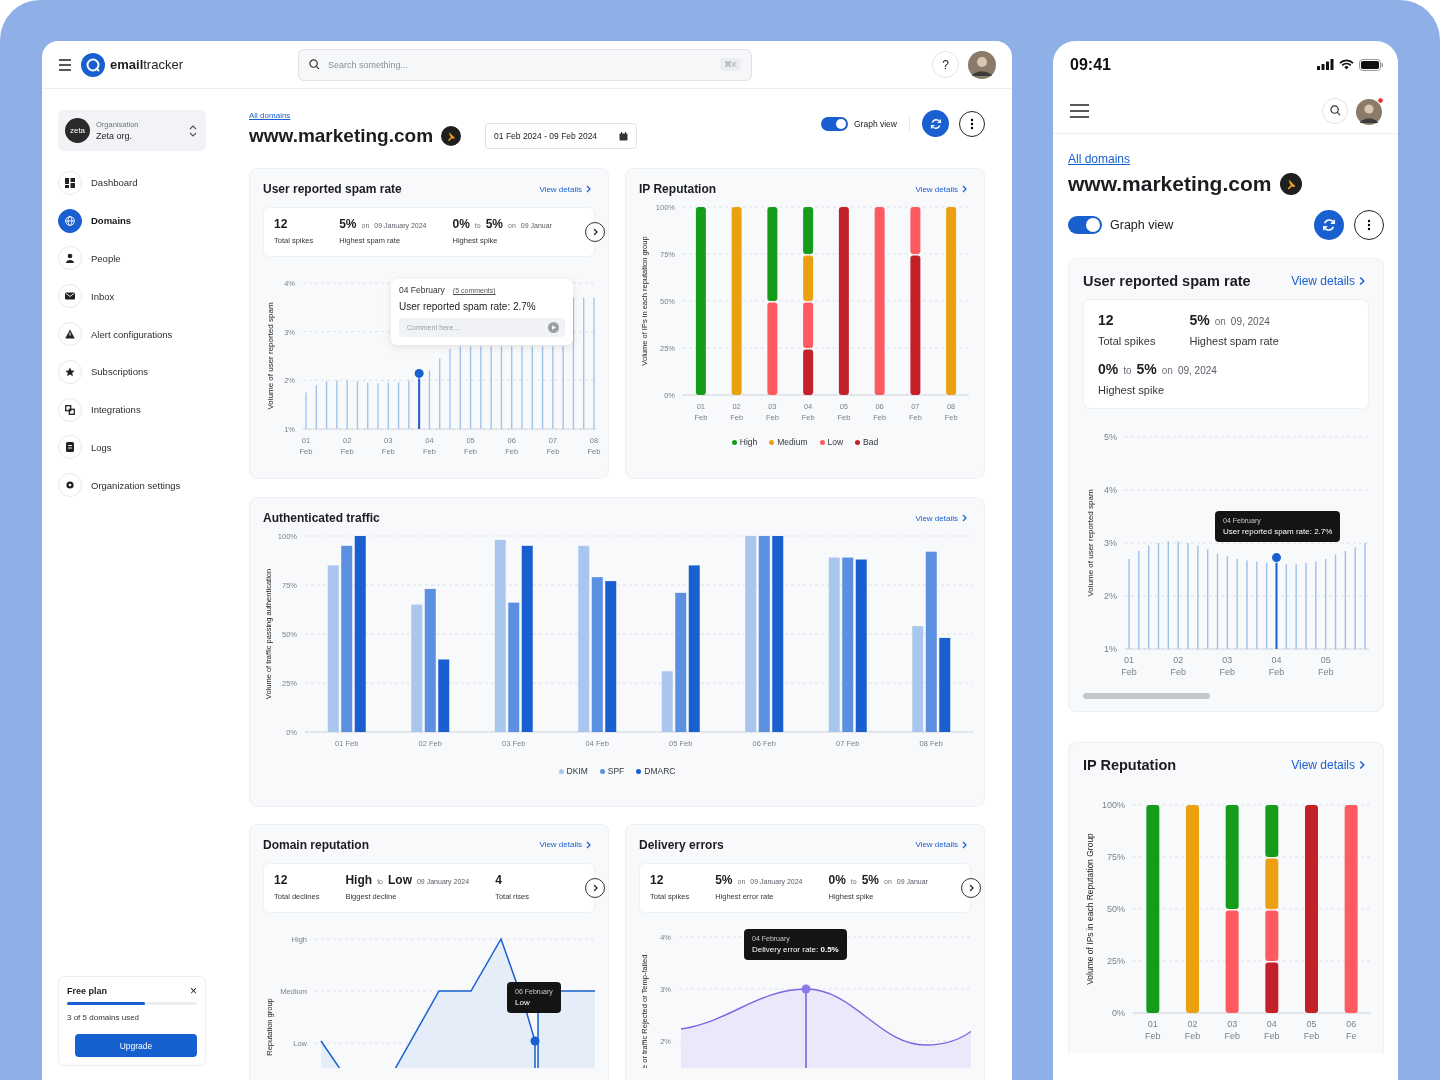 This screenshot has height=1080, width=1440. I want to click on sidebar-item: Organization settings, so click(132, 485).